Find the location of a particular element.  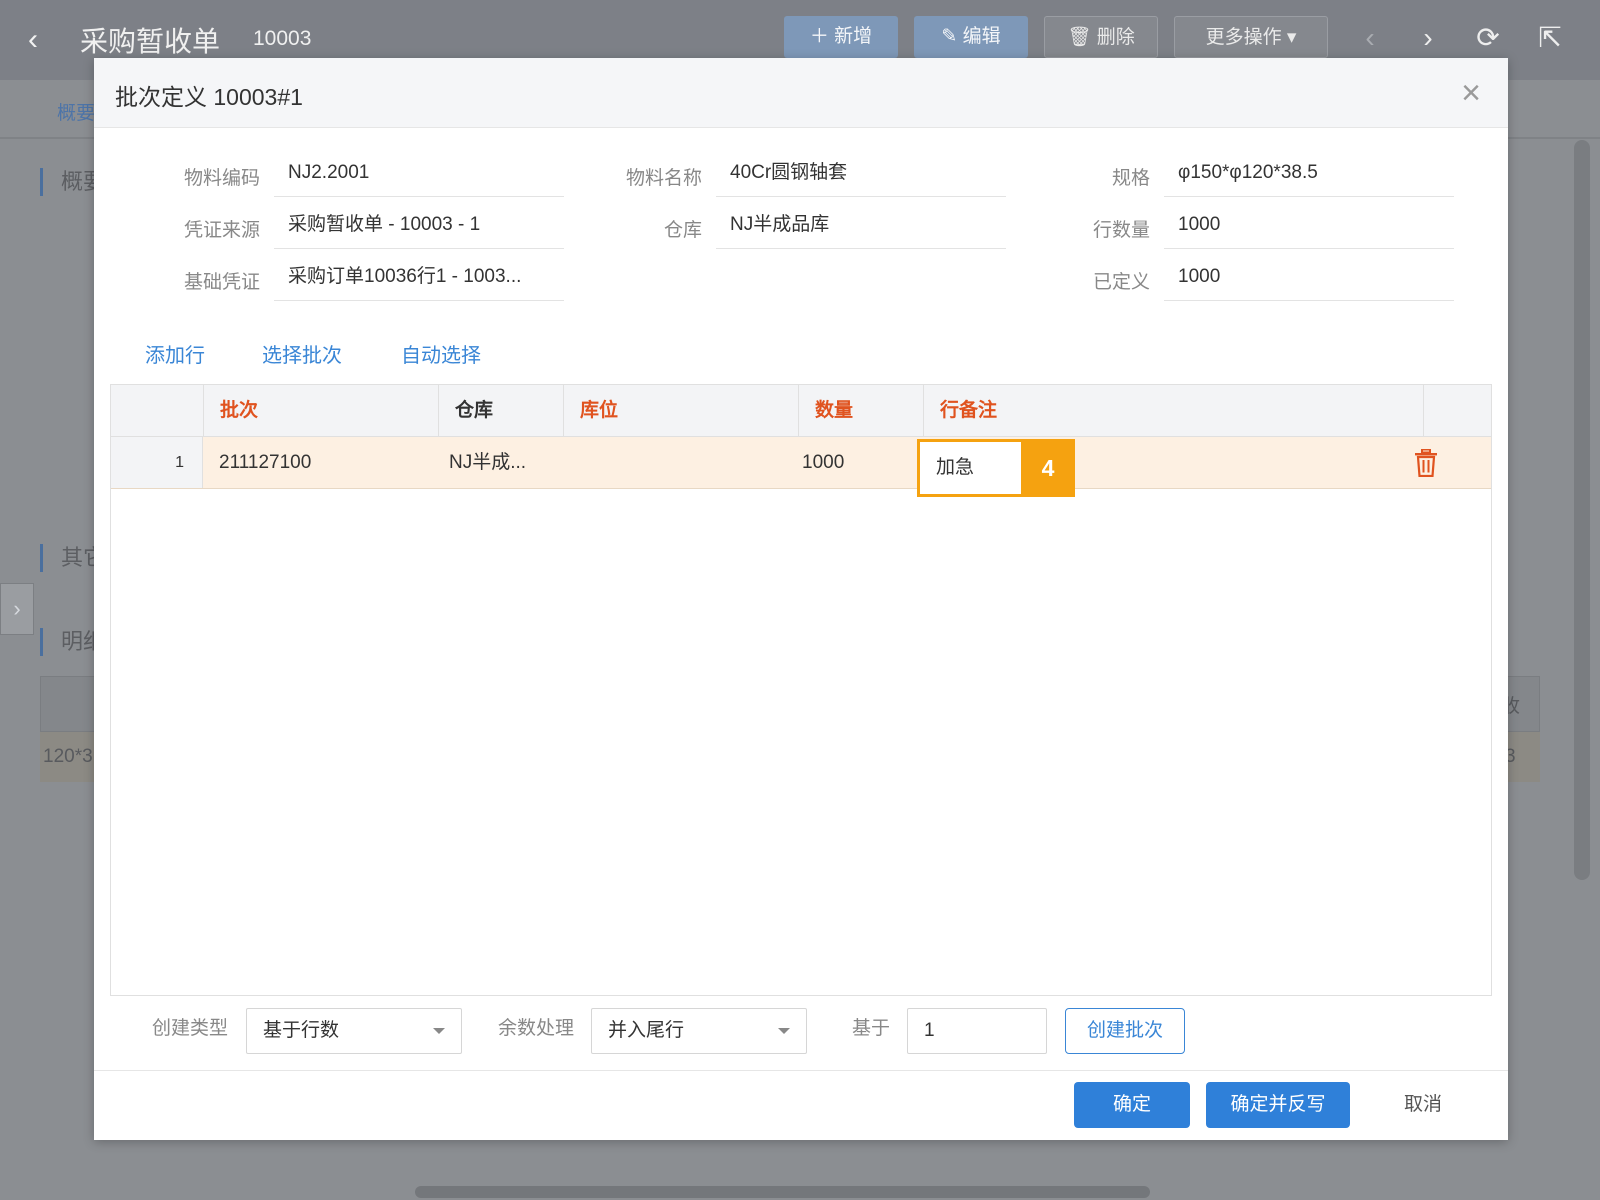

dialog-header: 批次定义 10003#1 × is located at coordinates (801, 93).